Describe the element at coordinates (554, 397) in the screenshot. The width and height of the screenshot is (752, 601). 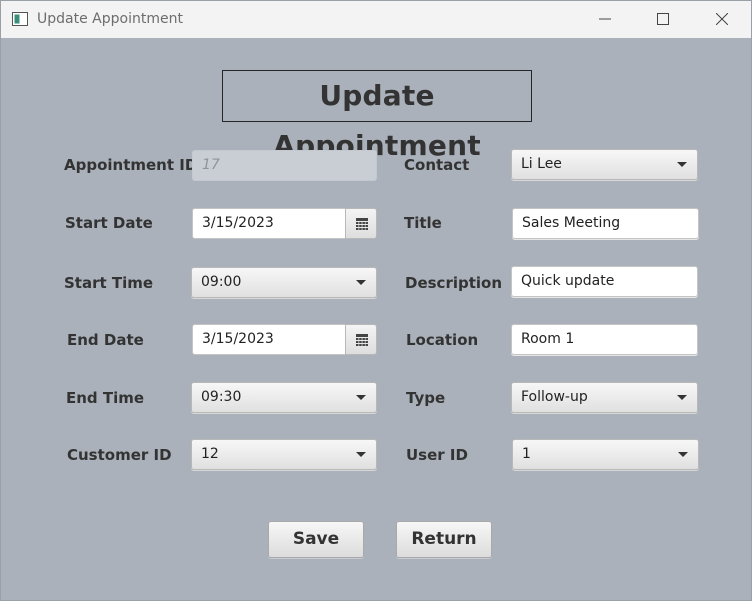
I see `type-value: Follow-up` at that location.